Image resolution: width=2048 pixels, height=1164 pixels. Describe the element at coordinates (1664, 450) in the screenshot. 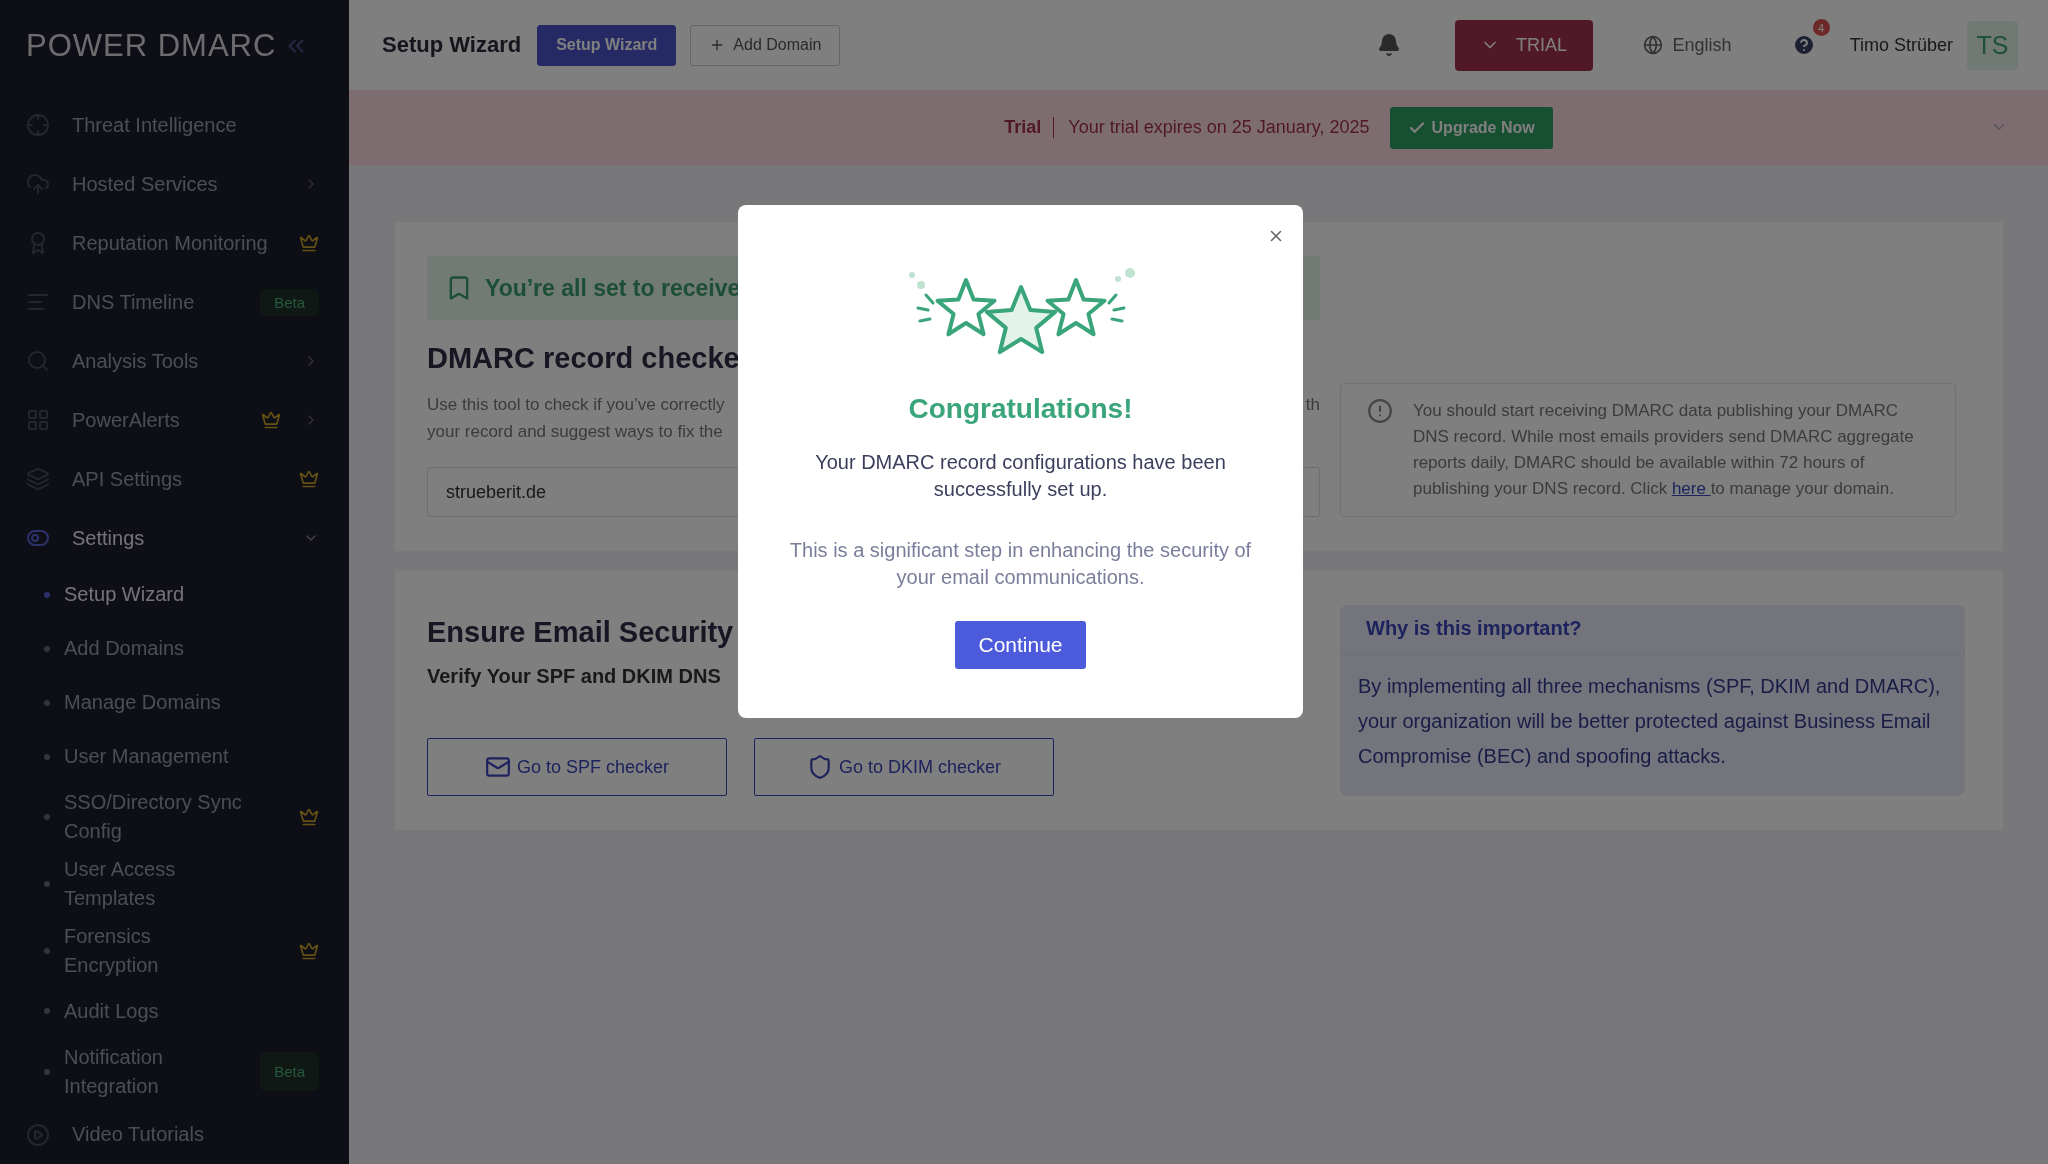

I see `info-text: You should start receiving DMARC data publishing your DMARC DNS record. While most emails providers send DMARC aggregate reports daily, DMARC should be available within 72 hours of publishing your DNS record. Click here to manage your domain.` at that location.